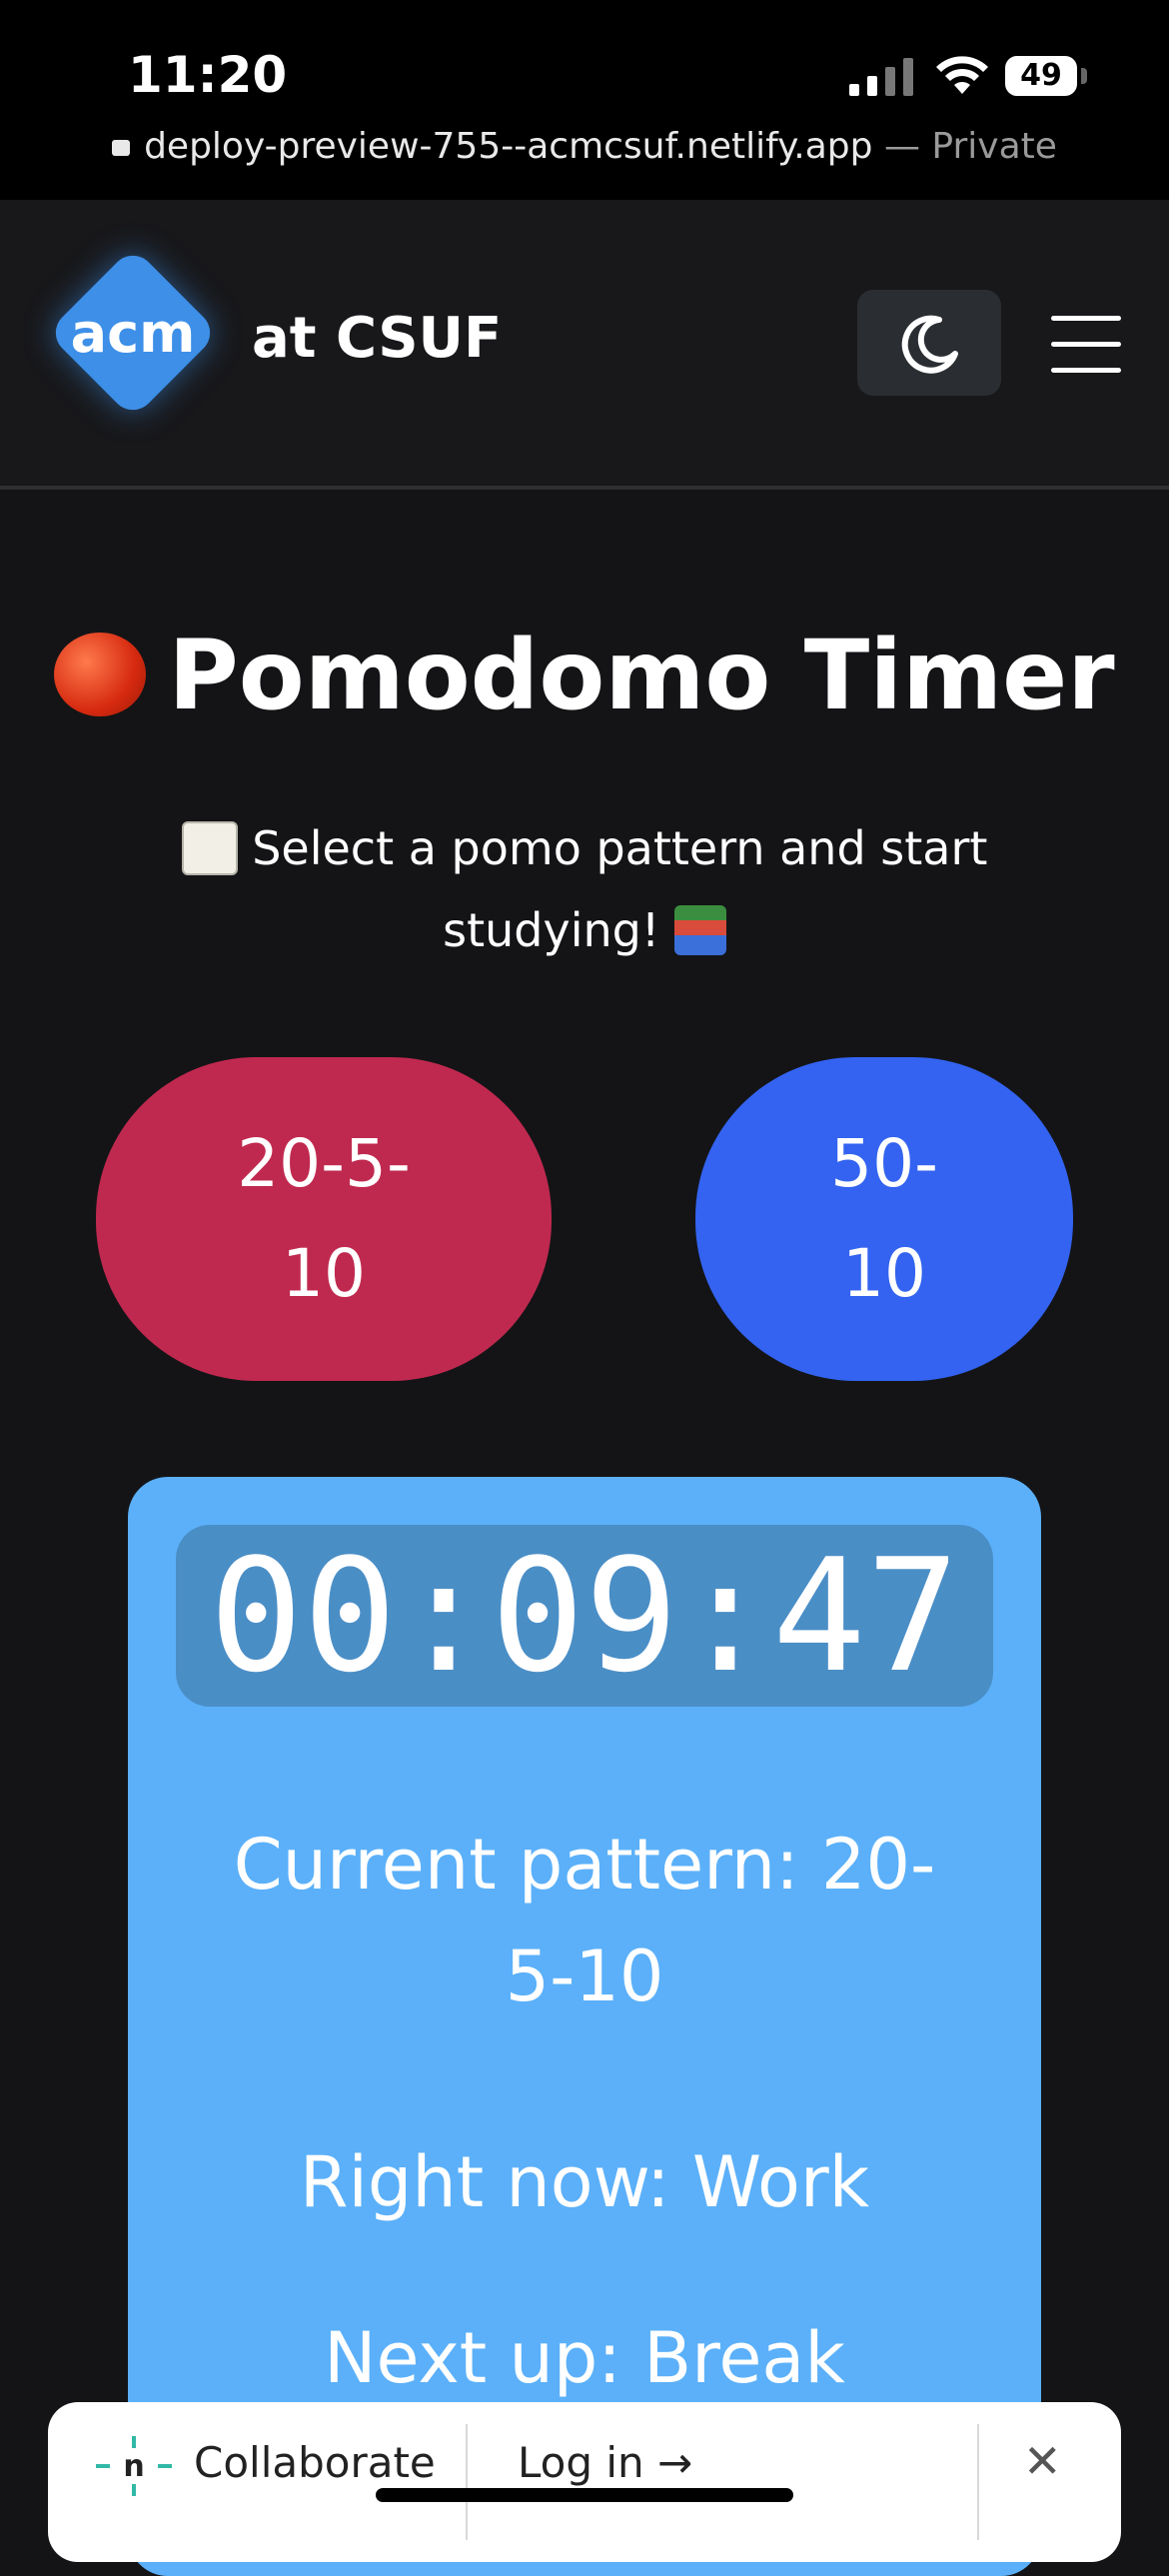 Image resolution: width=1169 pixels, height=2576 pixels. Describe the element at coordinates (584, 1920) in the screenshot. I see `current-pattern-text: Current pattern: 20- 5-10` at that location.